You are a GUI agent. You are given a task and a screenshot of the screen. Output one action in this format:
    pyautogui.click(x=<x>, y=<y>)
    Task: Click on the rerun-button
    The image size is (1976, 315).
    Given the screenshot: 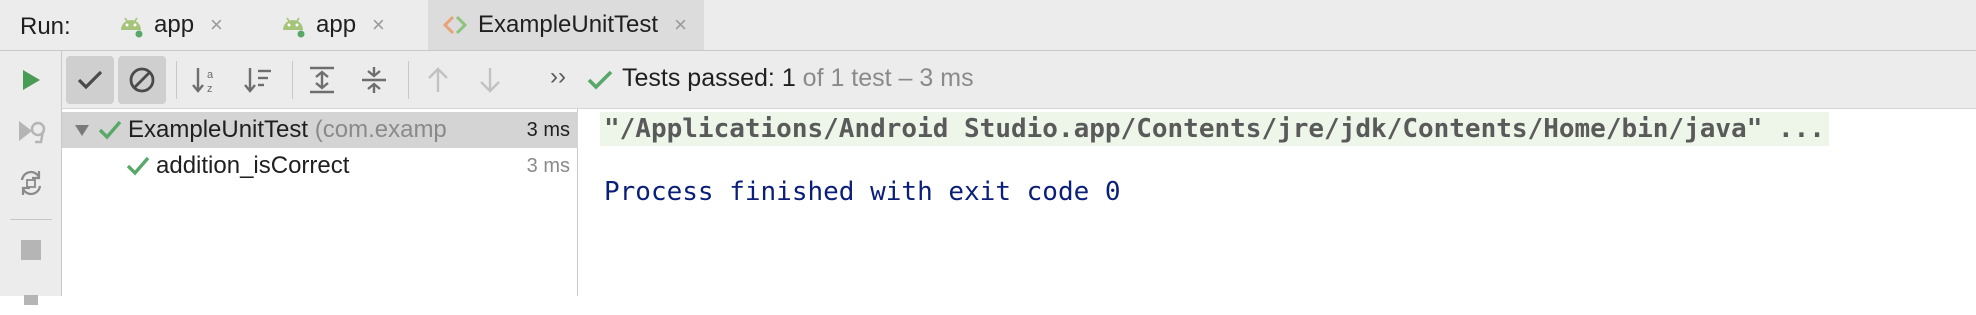 What is the action you would take?
    pyautogui.click(x=31, y=80)
    